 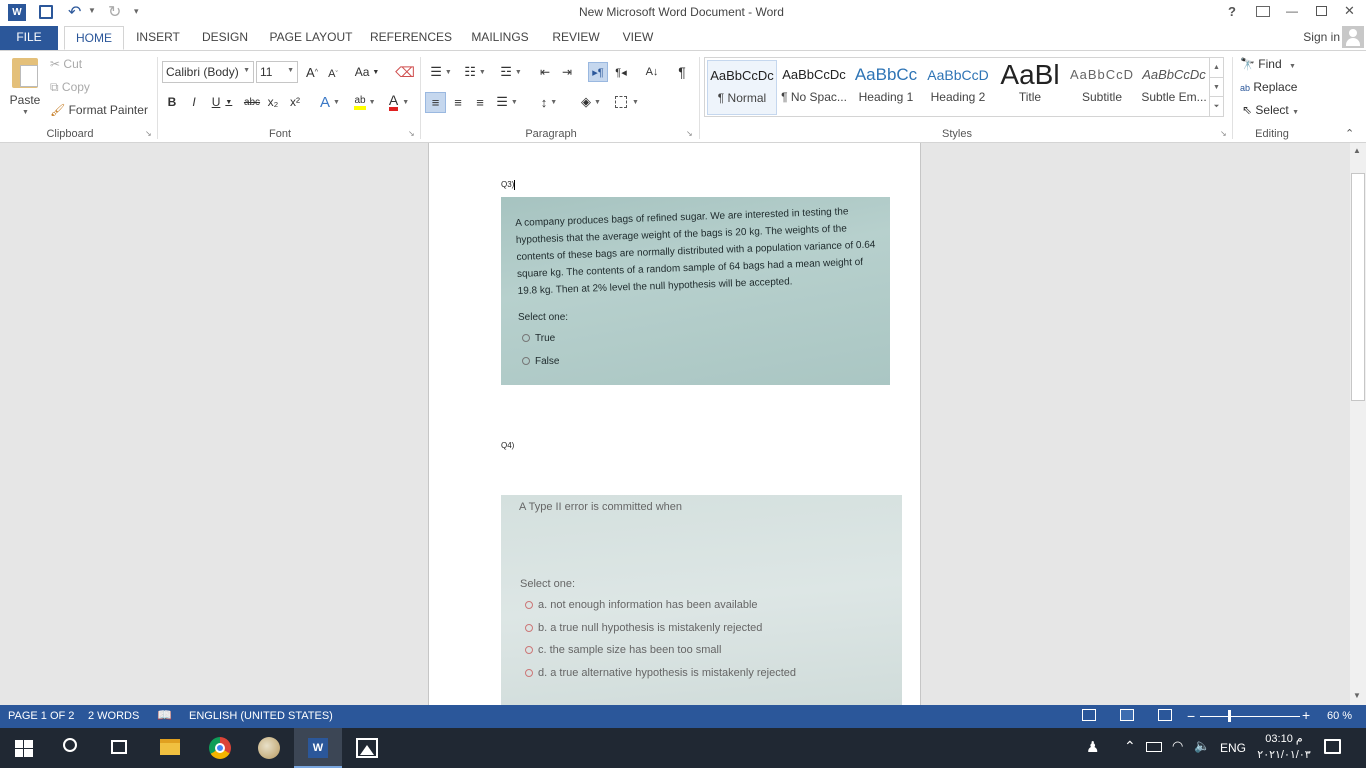 What do you see at coordinates (269, 748) in the screenshot?
I see `paint-icon` at bounding box center [269, 748].